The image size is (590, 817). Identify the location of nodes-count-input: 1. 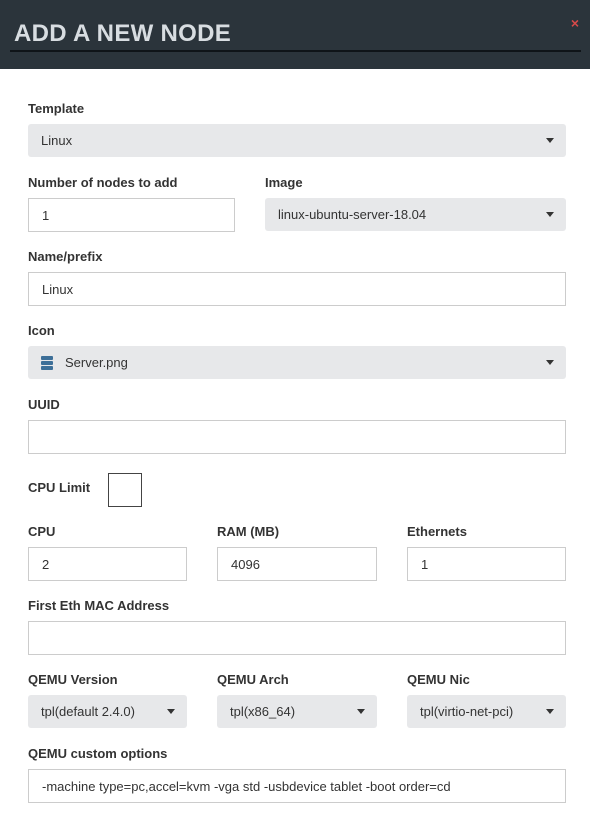
(131, 215).